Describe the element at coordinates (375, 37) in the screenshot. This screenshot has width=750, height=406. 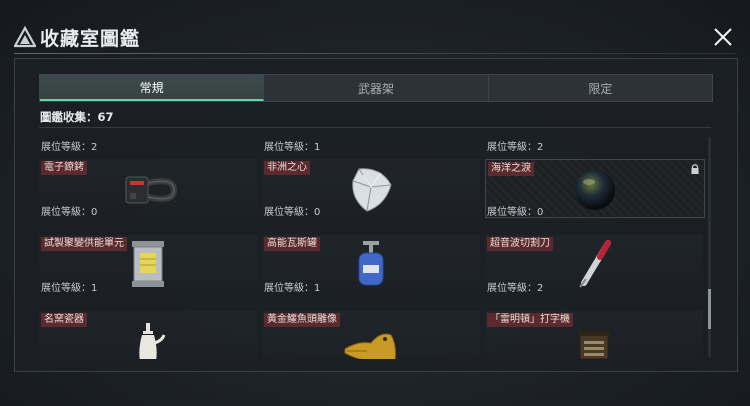
I see `header: 收藏室圖鑑` at that location.